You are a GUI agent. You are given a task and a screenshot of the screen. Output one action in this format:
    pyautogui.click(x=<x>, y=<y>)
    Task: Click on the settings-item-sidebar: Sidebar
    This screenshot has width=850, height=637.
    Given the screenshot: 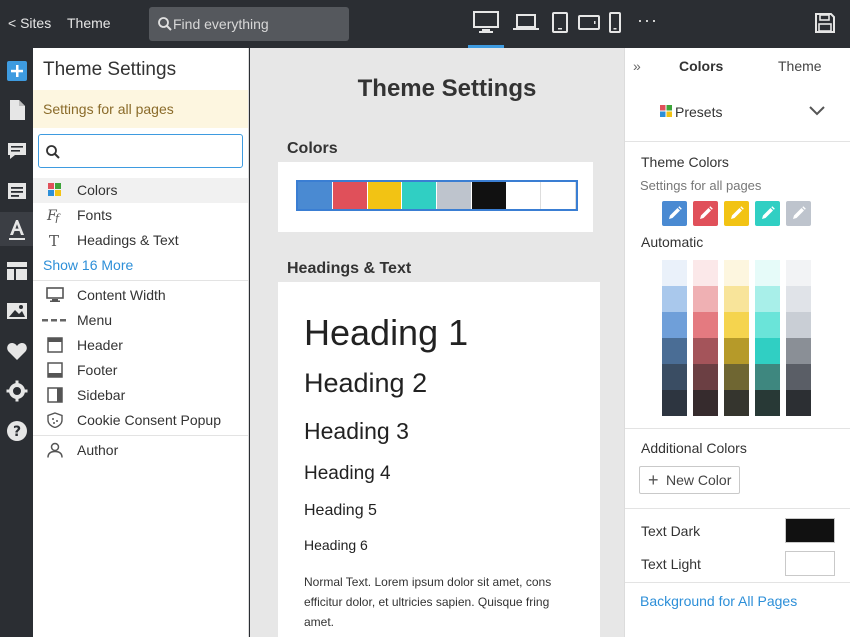 What is the action you would take?
    pyautogui.click(x=140, y=395)
    